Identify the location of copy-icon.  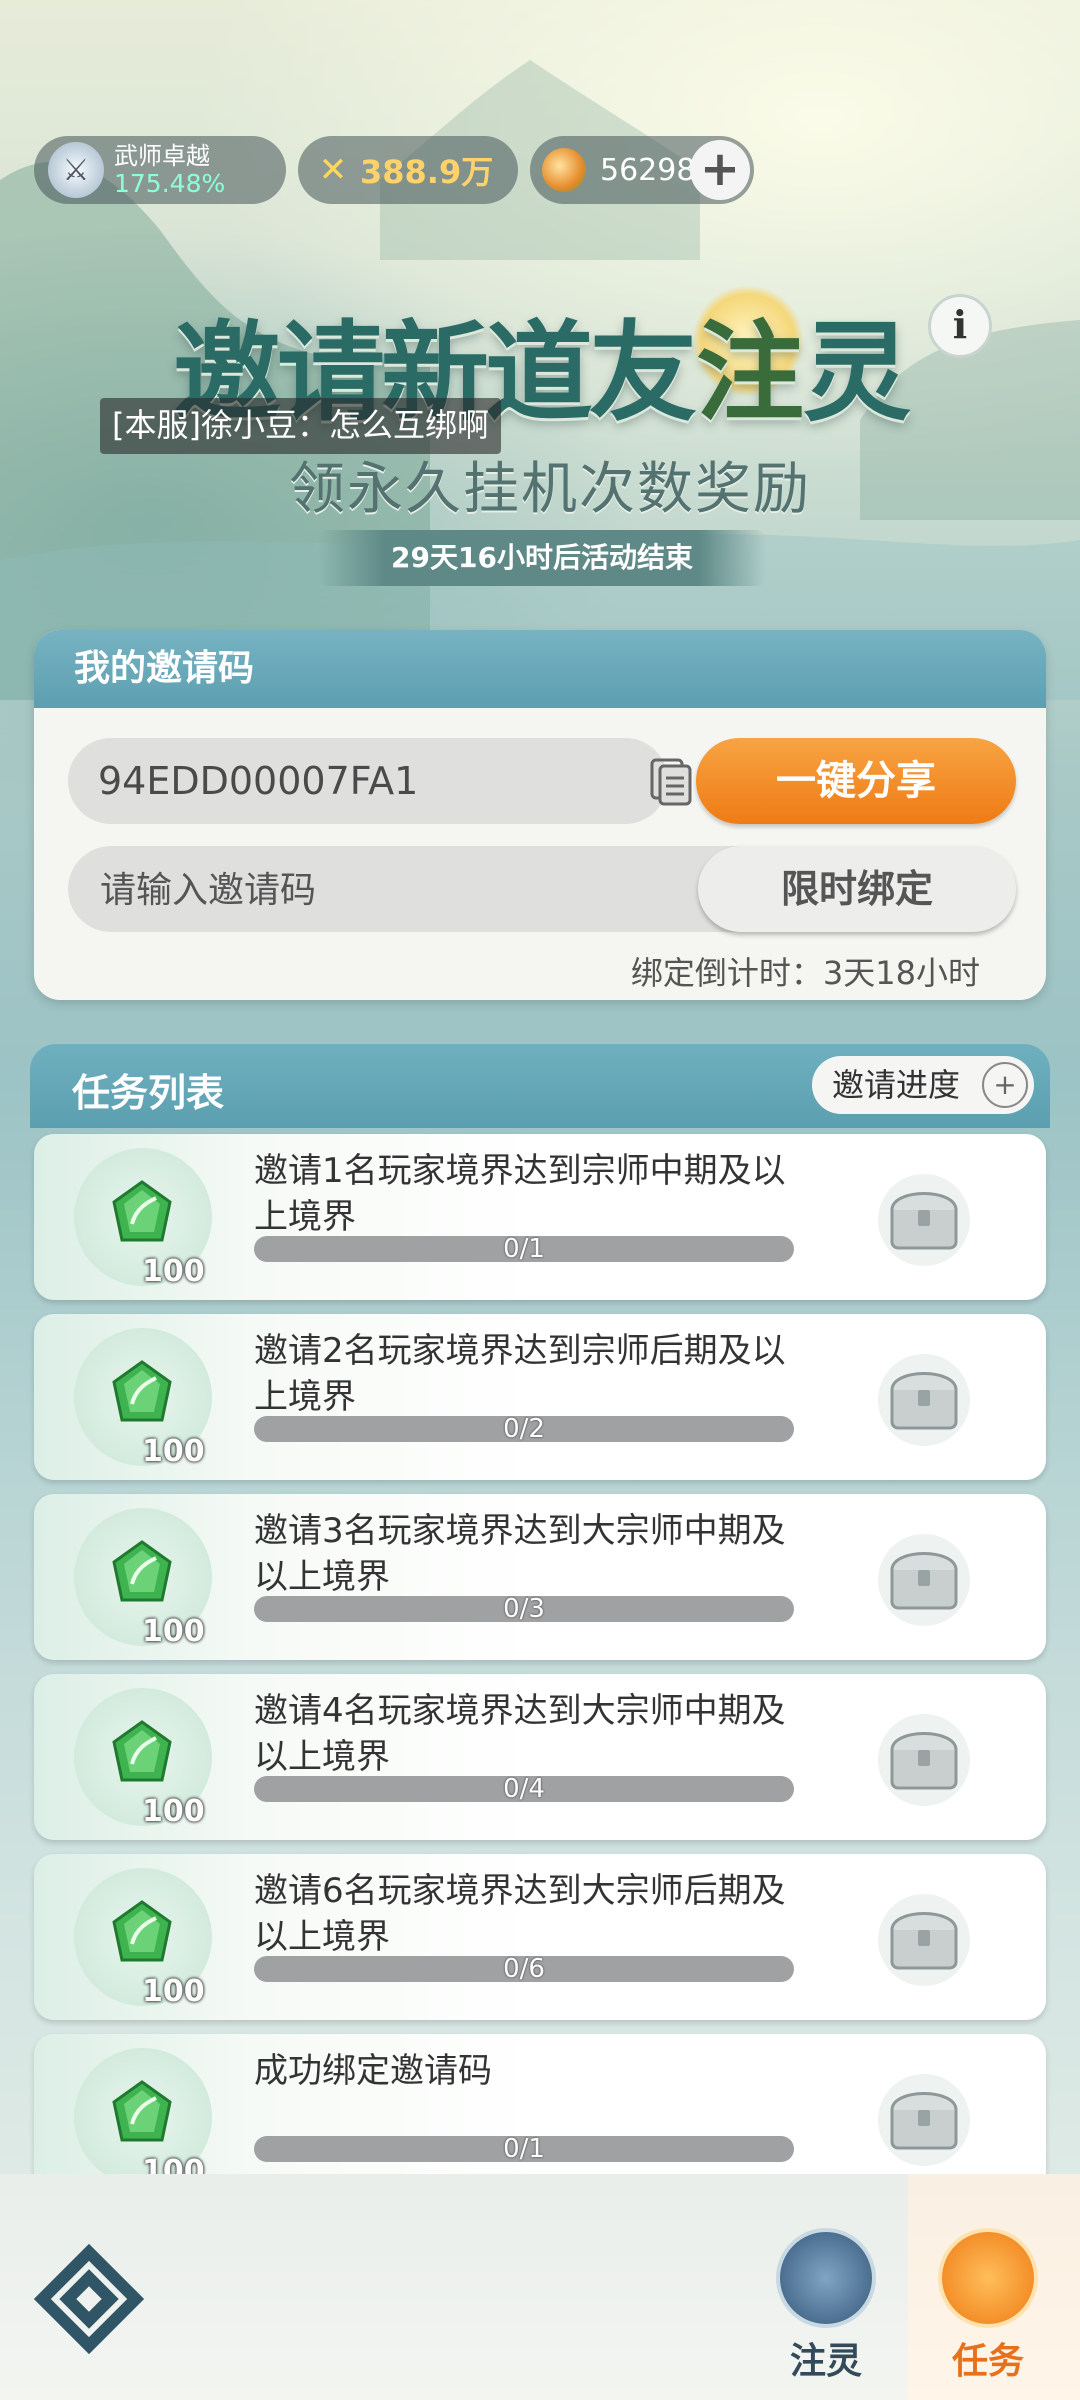
(672, 782).